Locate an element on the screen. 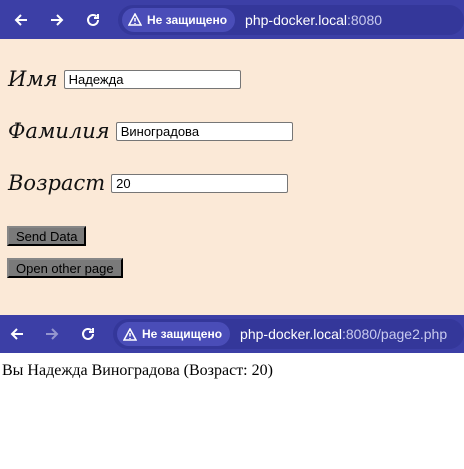  reload-button is located at coordinates (93, 20).